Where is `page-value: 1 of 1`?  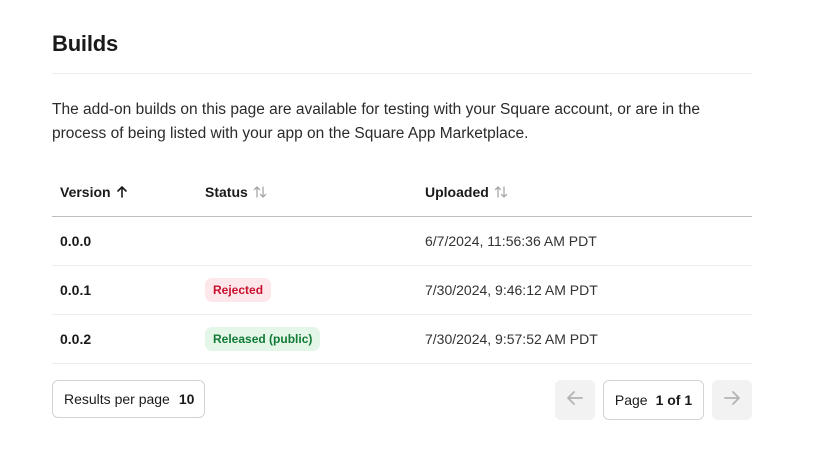
page-value: 1 of 1 is located at coordinates (674, 400).